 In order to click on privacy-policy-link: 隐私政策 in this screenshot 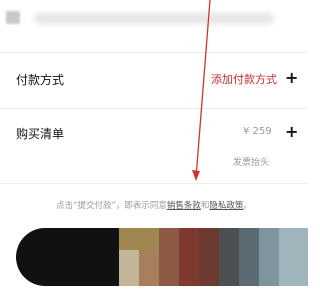, I will do `click(226, 206)`.